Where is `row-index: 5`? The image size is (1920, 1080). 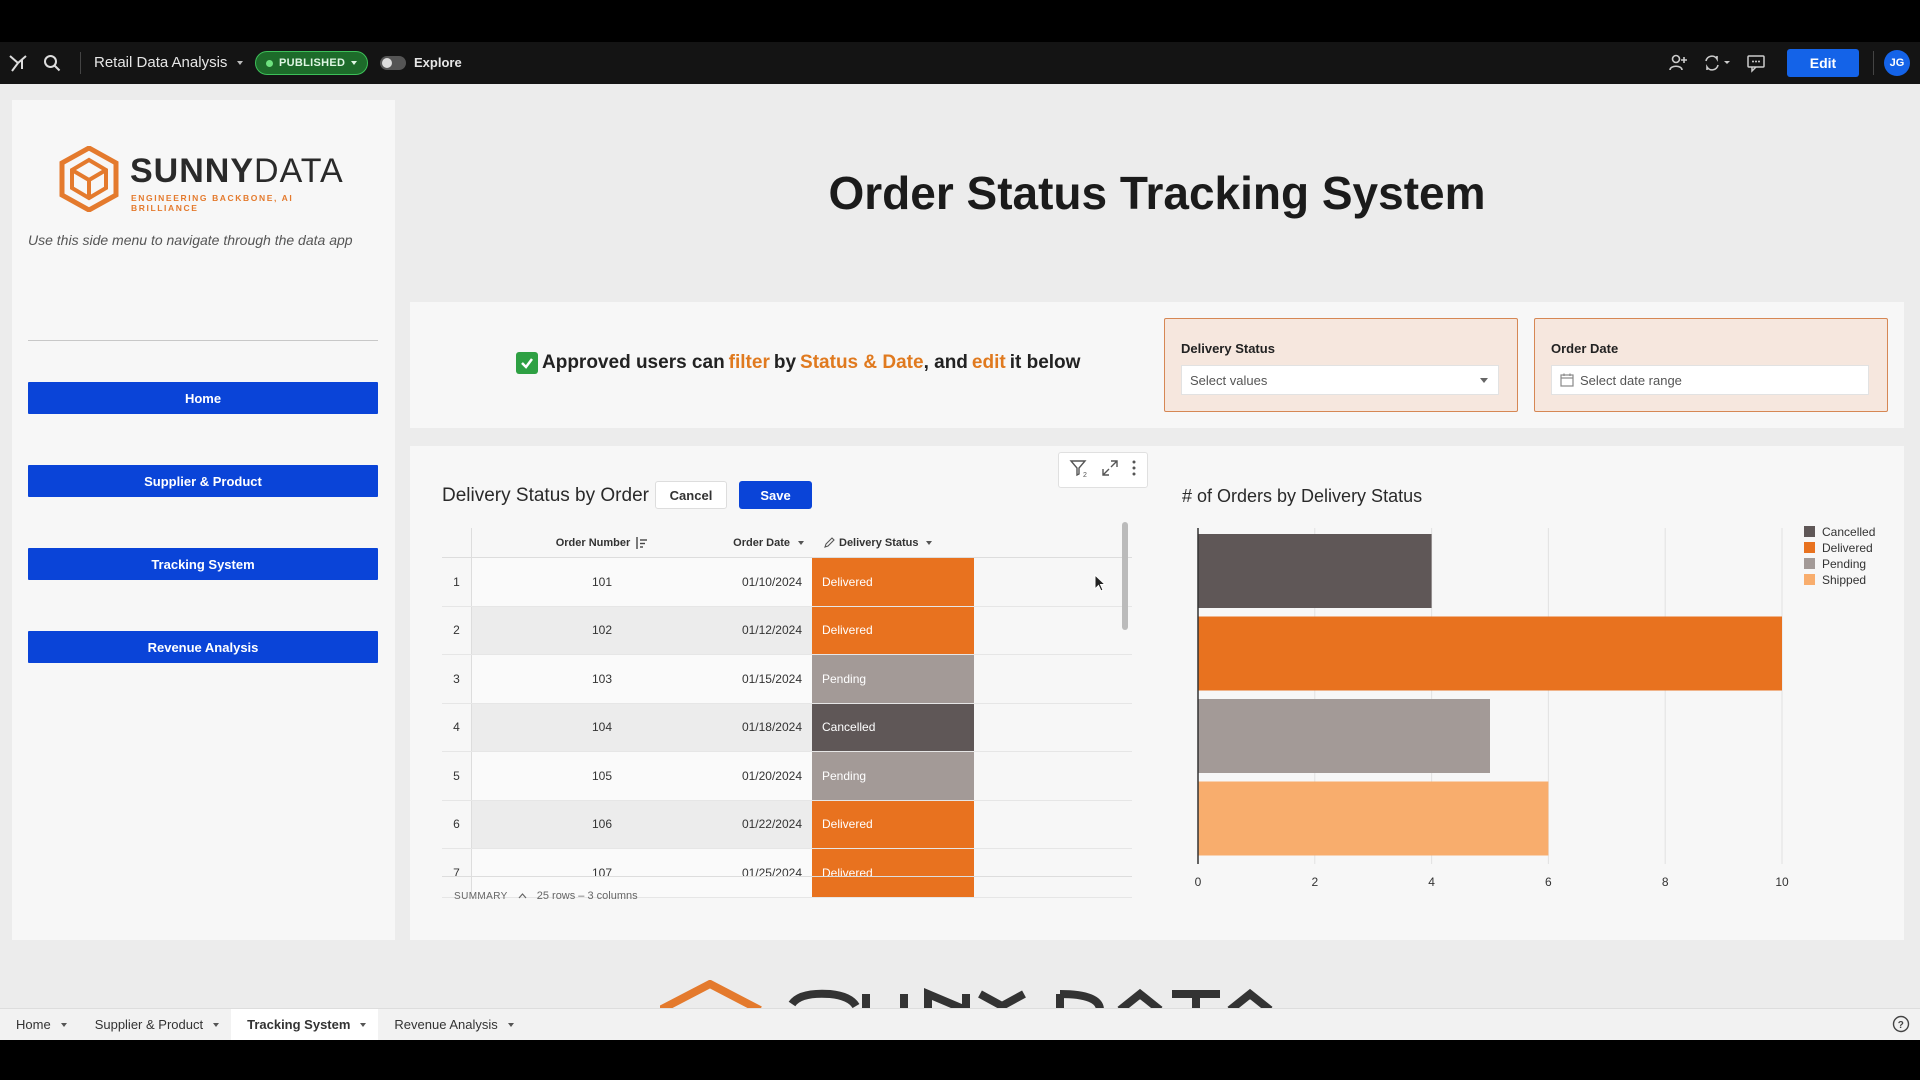 row-index: 5 is located at coordinates (457, 776).